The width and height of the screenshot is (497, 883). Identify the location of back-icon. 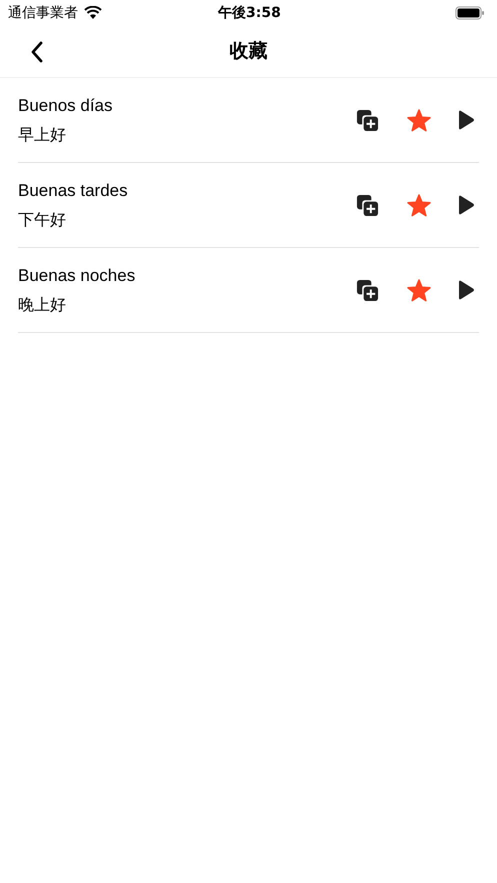
(37, 51).